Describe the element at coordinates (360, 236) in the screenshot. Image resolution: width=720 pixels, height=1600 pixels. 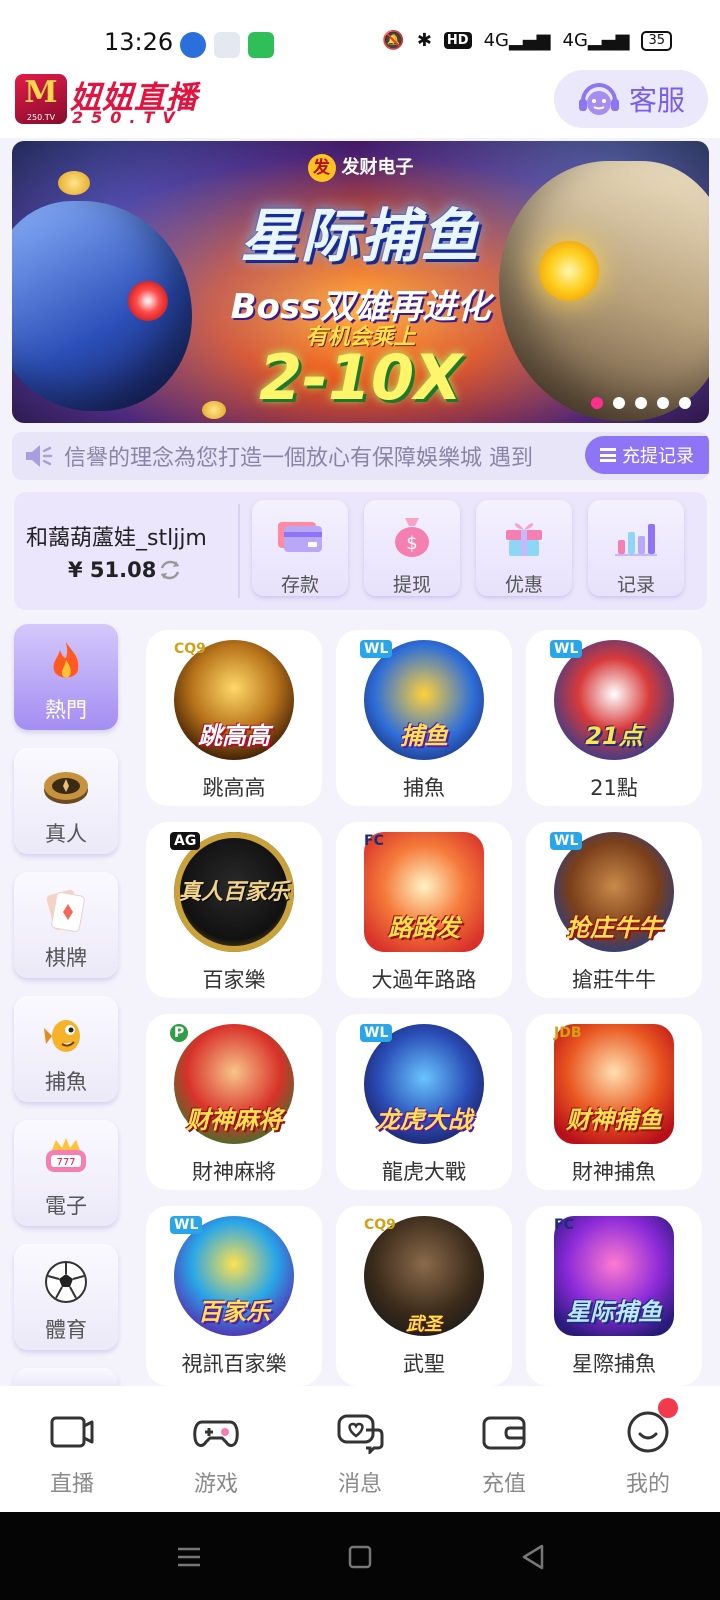
I see `banner-title: 星际捕鱼` at that location.